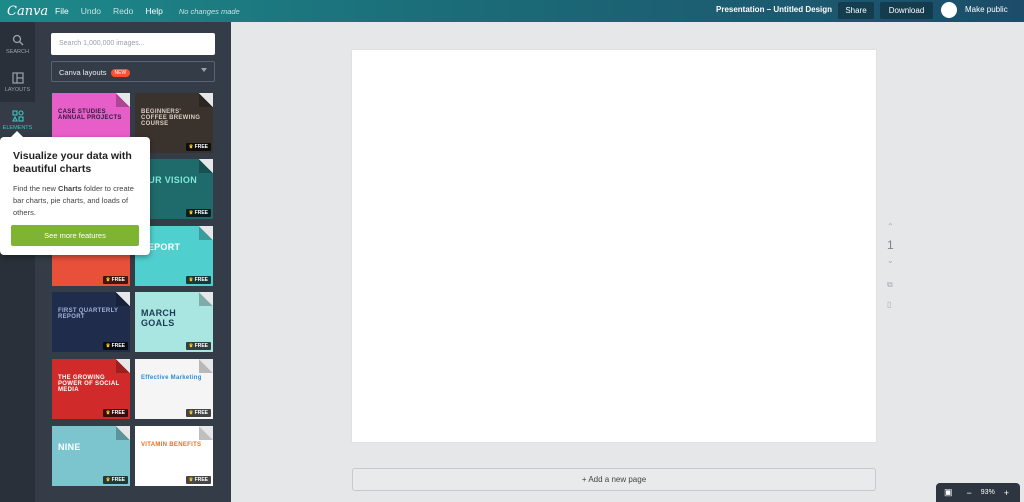  What do you see at coordinates (75, 235) in the screenshot?
I see `see-more-features-button: See more features` at bounding box center [75, 235].